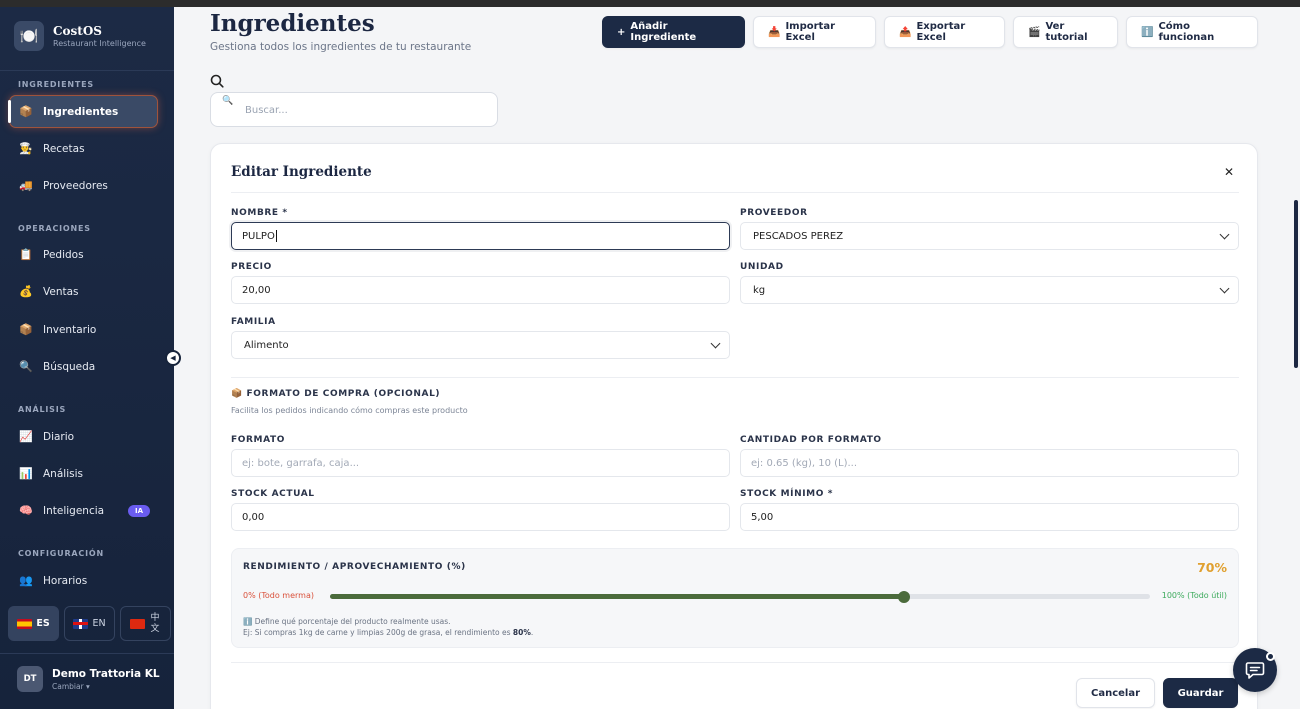  Describe the element at coordinates (54, 228) in the screenshot. I see `section-title-operaciones: OPERACIONES` at that location.